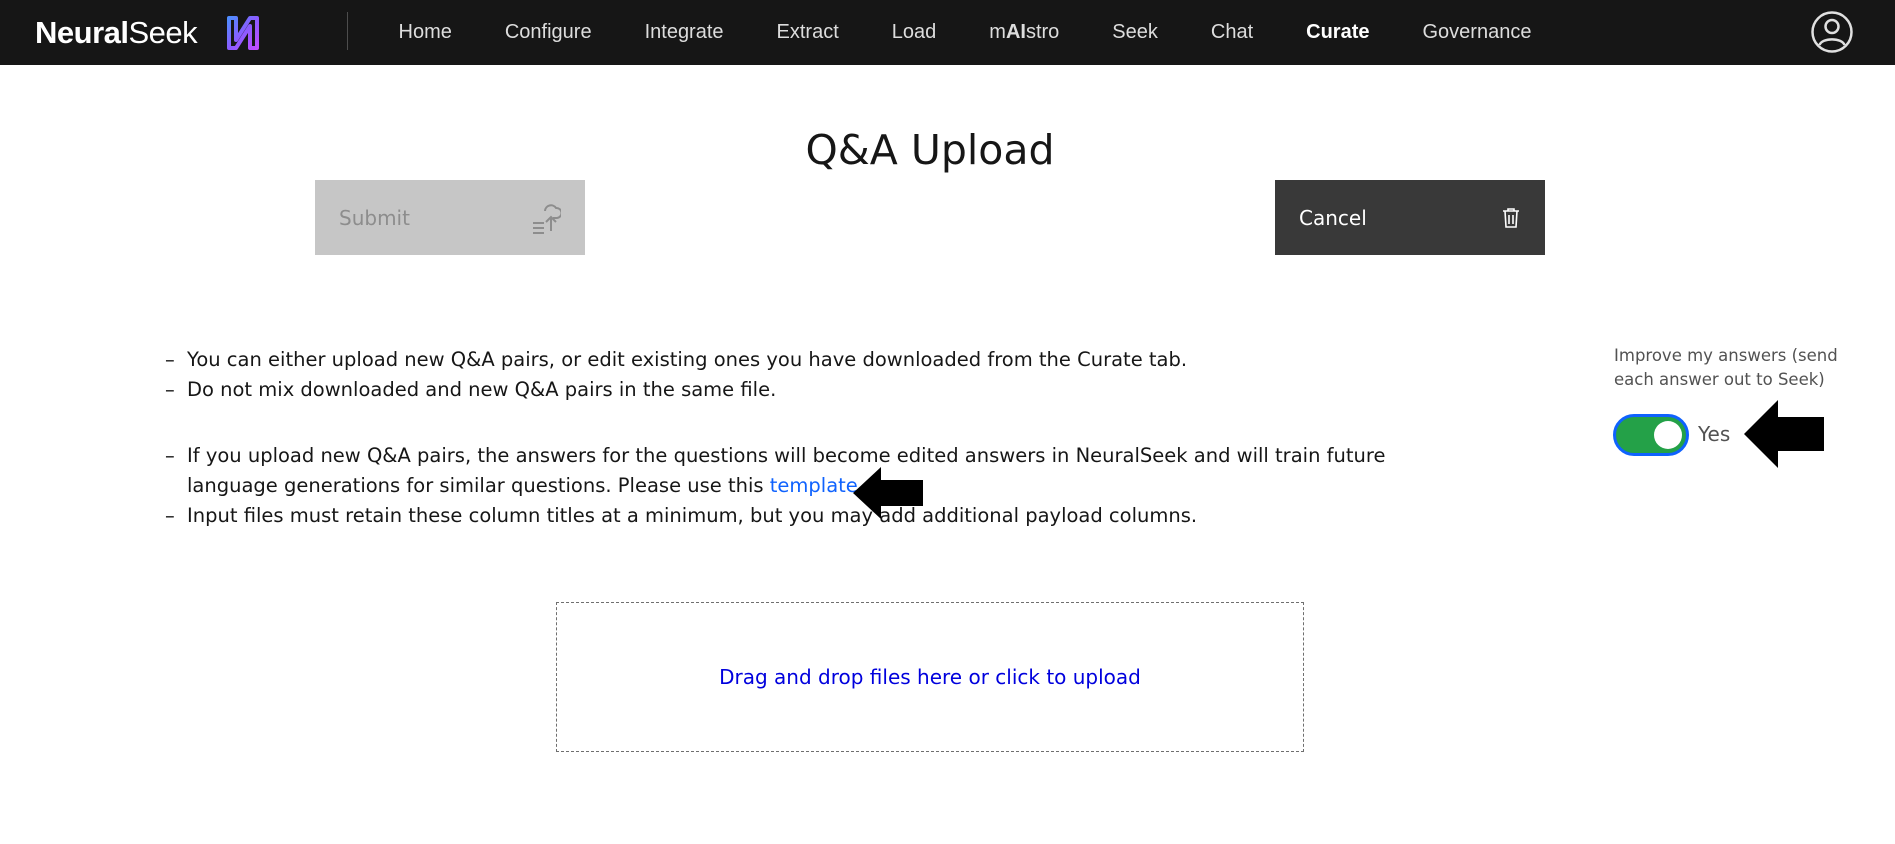 Image resolution: width=1895 pixels, height=844 pixels. Describe the element at coordinates (1231, 32) in the screenshot. I see `nav-item-chat: Chat` at that location.